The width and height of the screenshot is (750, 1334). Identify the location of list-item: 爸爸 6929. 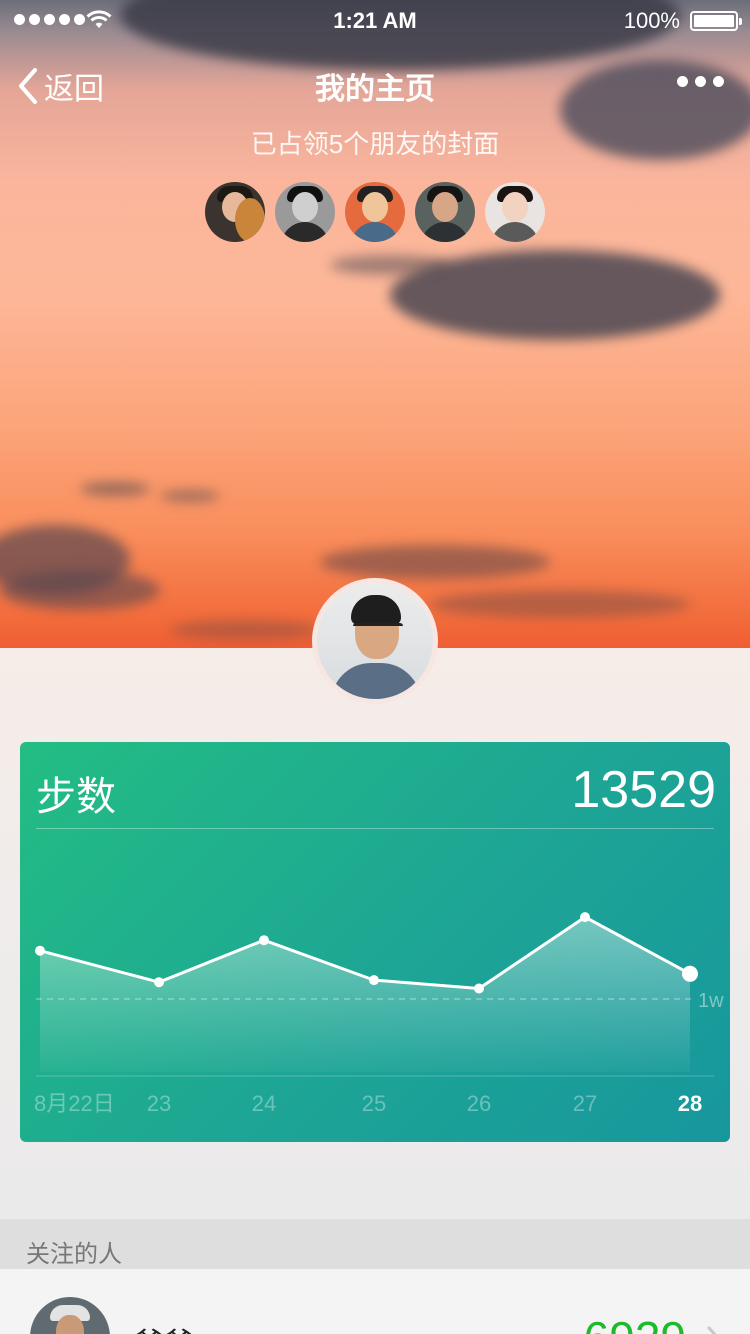
(375, 1301).